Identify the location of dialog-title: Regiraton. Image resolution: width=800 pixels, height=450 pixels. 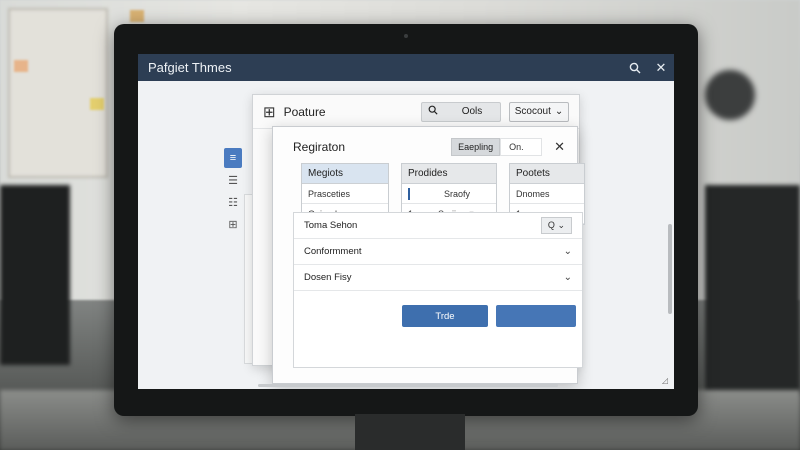
(319, 147).